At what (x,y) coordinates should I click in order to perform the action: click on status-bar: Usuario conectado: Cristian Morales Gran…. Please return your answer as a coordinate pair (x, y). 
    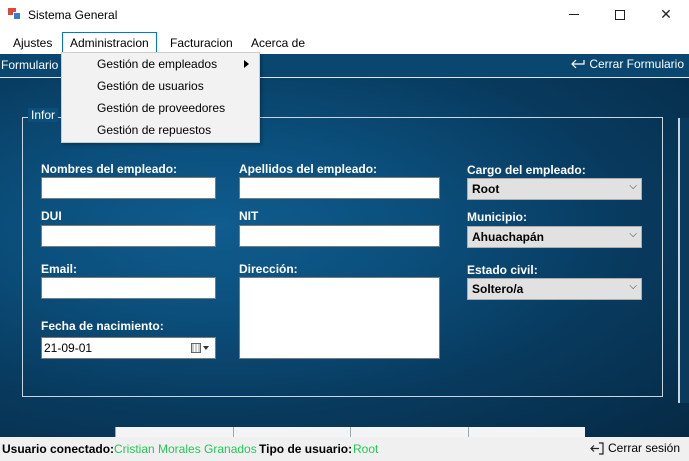
    Looking at the image, I should click on (344, 449).